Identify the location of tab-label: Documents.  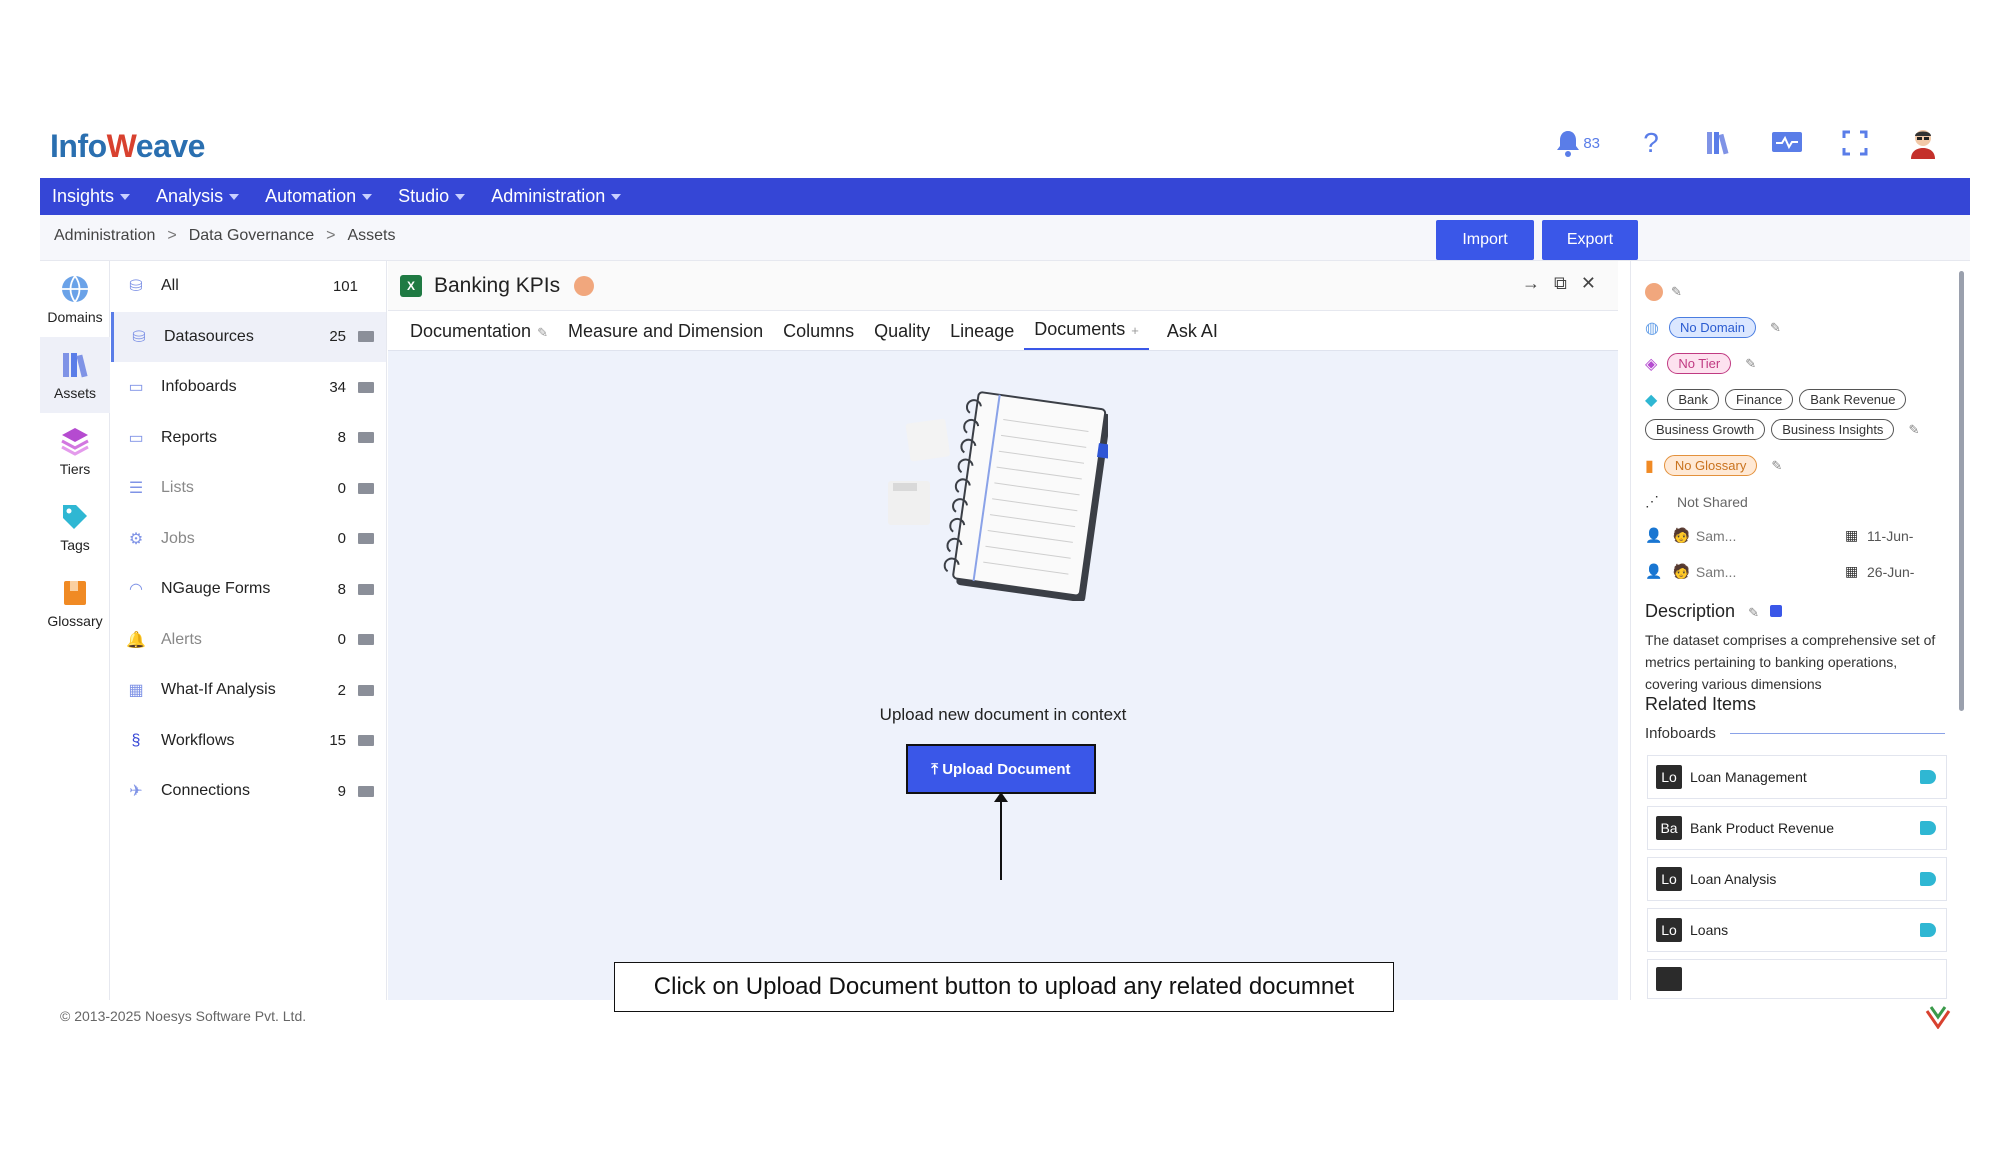
(1080, 329).